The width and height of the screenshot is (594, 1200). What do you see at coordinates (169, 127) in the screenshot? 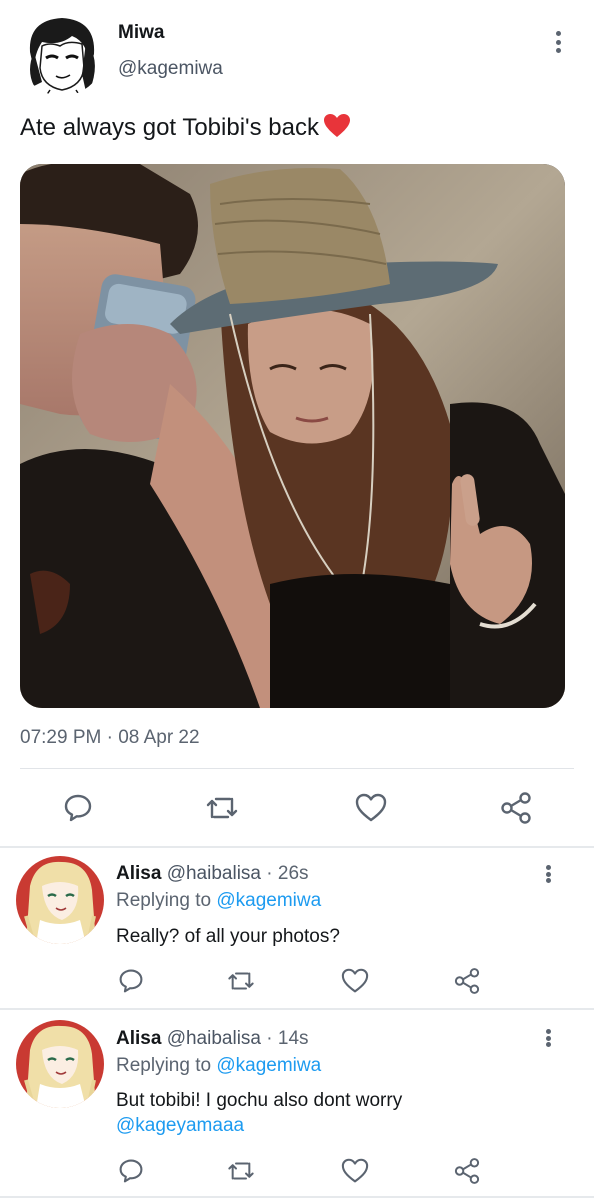
I see `tweet-text: Ate always got Tobibi's back` at bounding box center [169, 127].